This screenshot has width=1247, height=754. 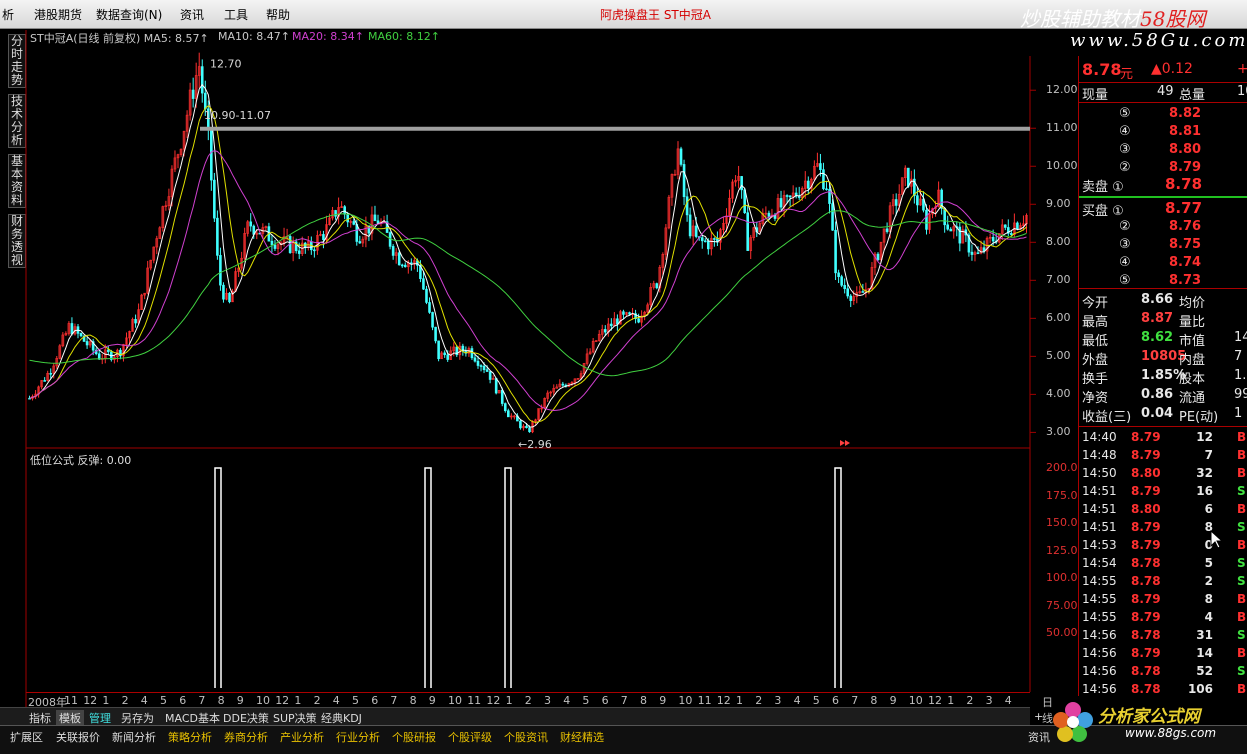 I want to click on bottom-item-industry-chain: 产业分析, so click(x=302, y=737).